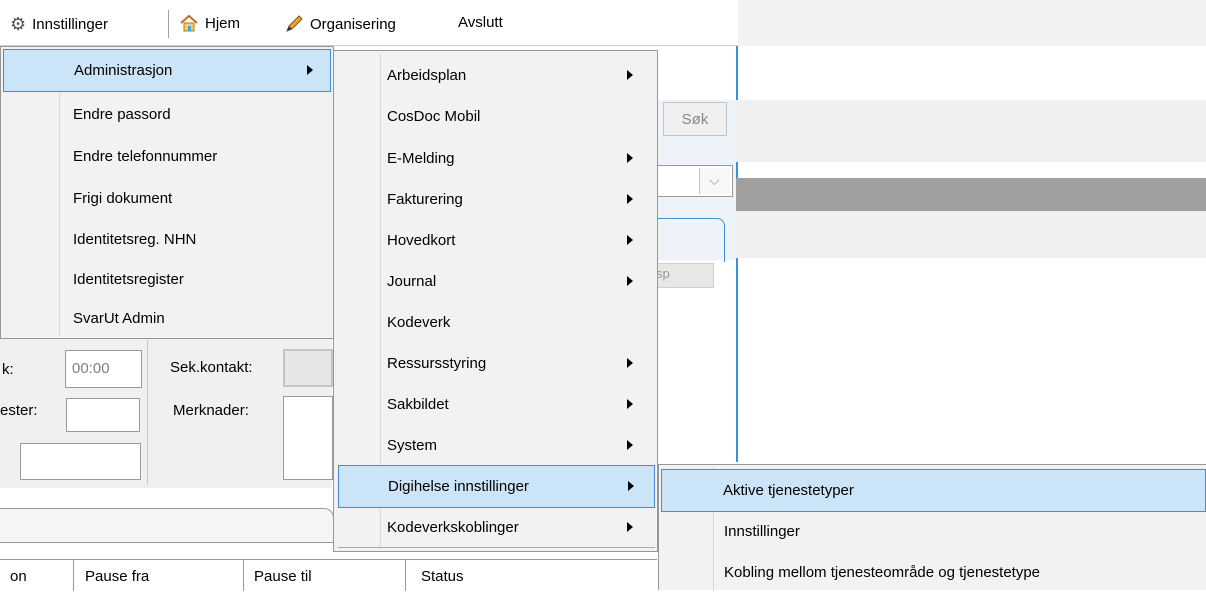 The width and height of the screenshot is (1206, 593). What do you see at coordinates (159, 575) in the screenshot?
I see `table-header-pause-fra: Pause fra` at bounding box center [159, 575].